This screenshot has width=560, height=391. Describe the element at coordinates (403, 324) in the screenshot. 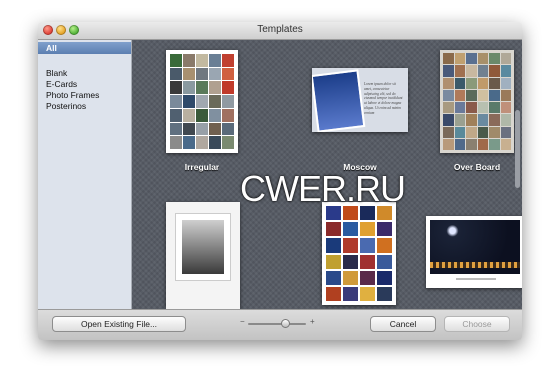

I see `cancel-button: Cancel` at that location.